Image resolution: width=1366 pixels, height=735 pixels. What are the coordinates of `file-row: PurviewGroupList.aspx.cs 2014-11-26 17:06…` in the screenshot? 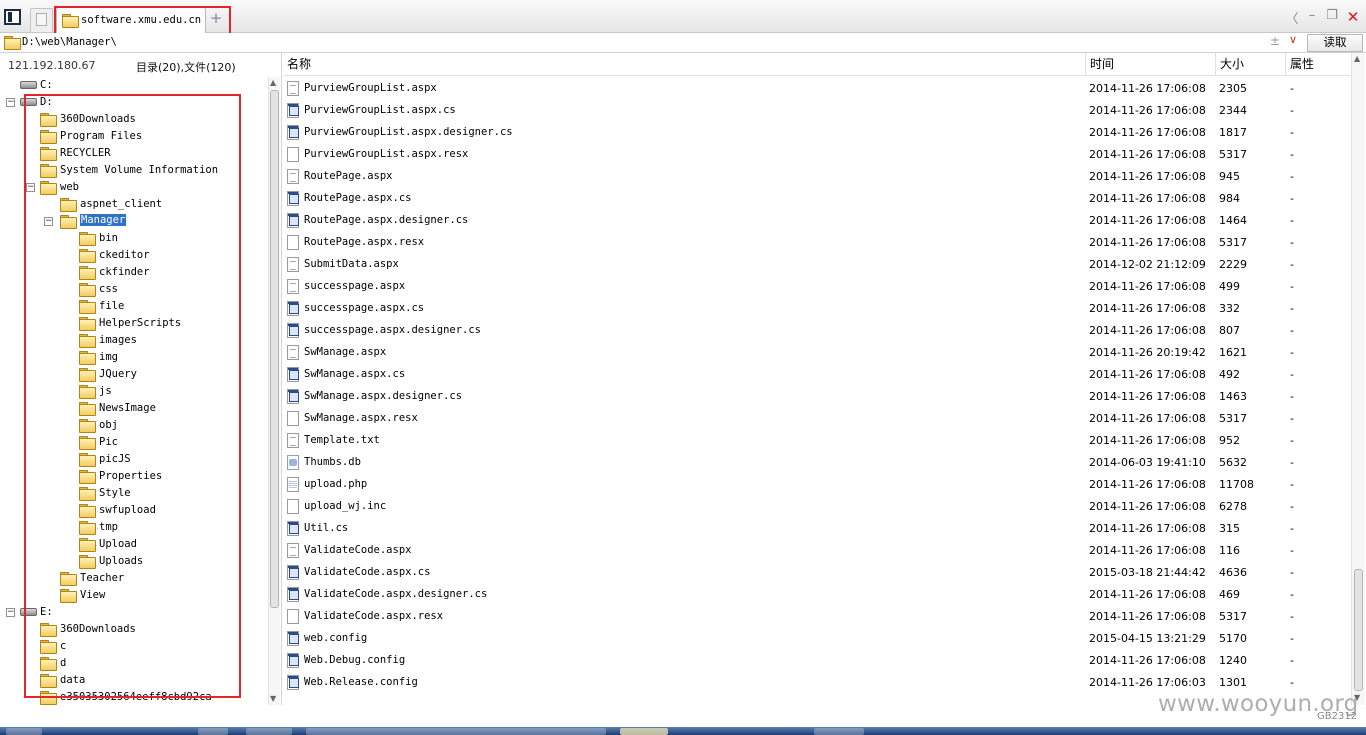 It's located at (816, 110).